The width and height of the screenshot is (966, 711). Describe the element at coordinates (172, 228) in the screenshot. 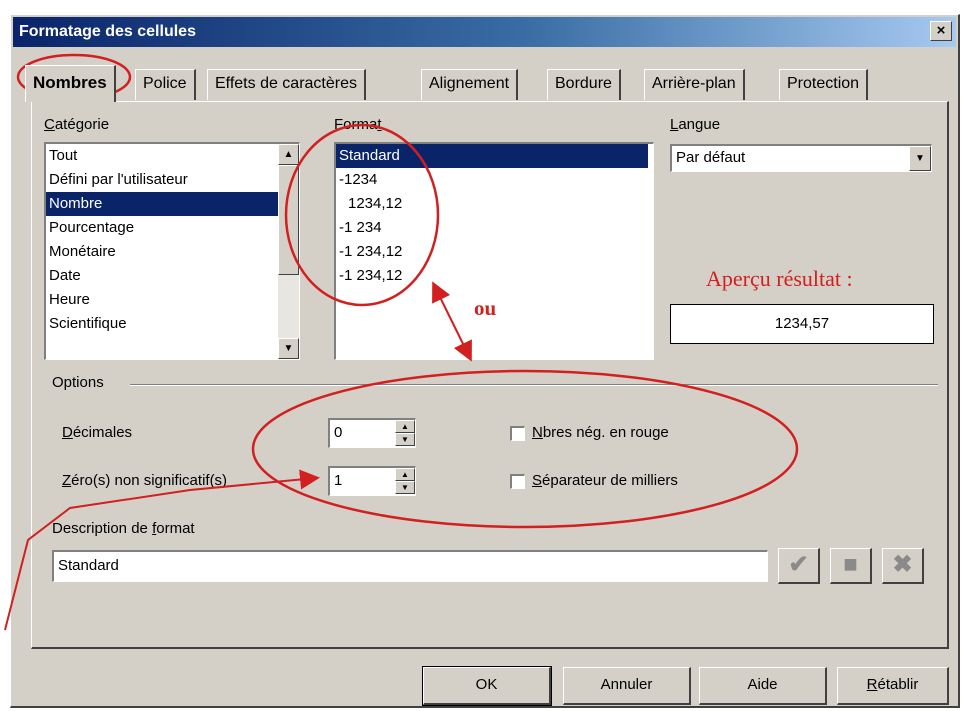

I see `category-item-pourcentage: Pourcentage` at that location.